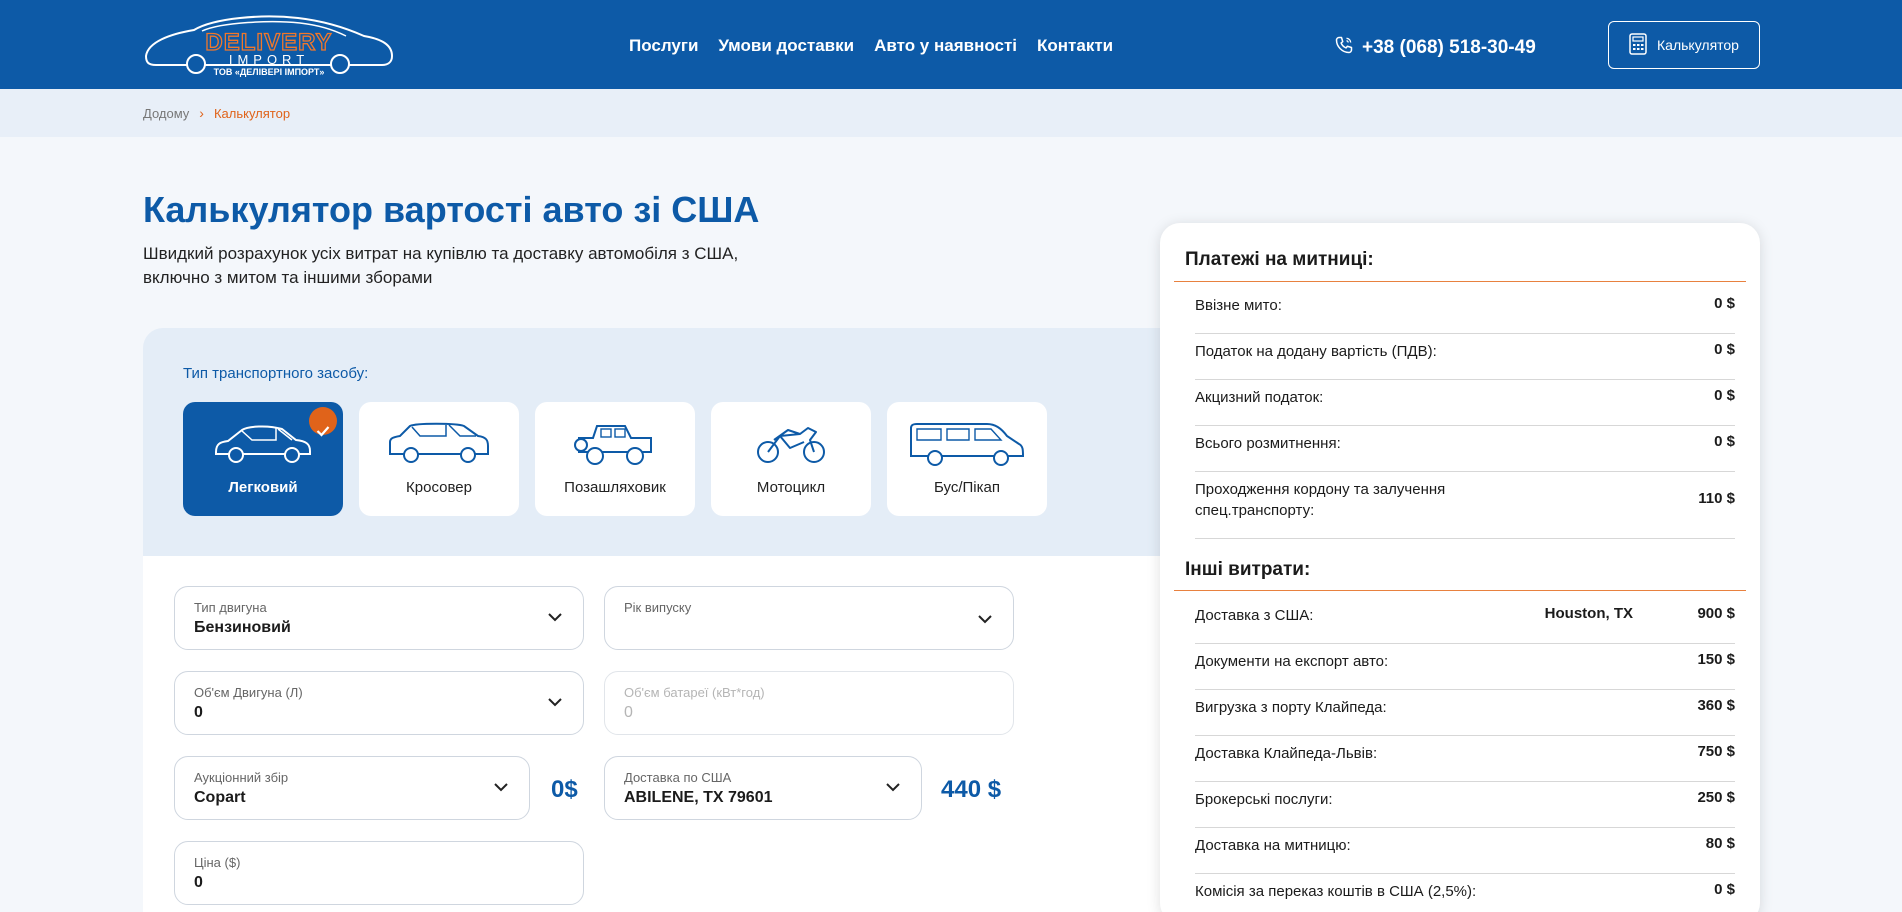  I want to click on vehicle-type-suv: Позашляховик, so click(615, 459).